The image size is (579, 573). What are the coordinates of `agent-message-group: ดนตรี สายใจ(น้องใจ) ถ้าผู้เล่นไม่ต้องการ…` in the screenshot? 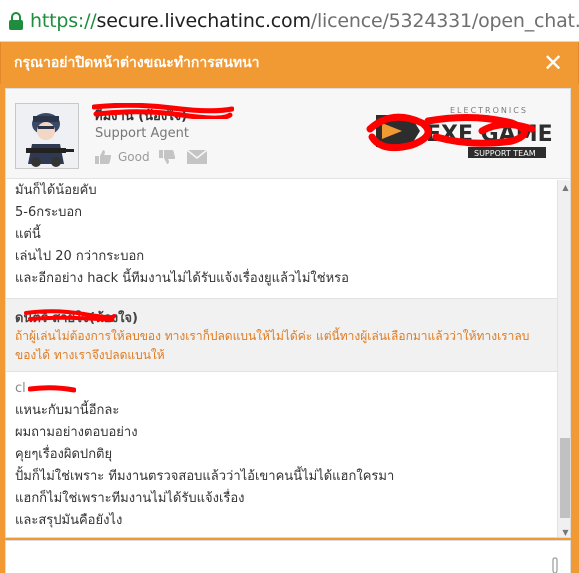 It's located at (281, 335).